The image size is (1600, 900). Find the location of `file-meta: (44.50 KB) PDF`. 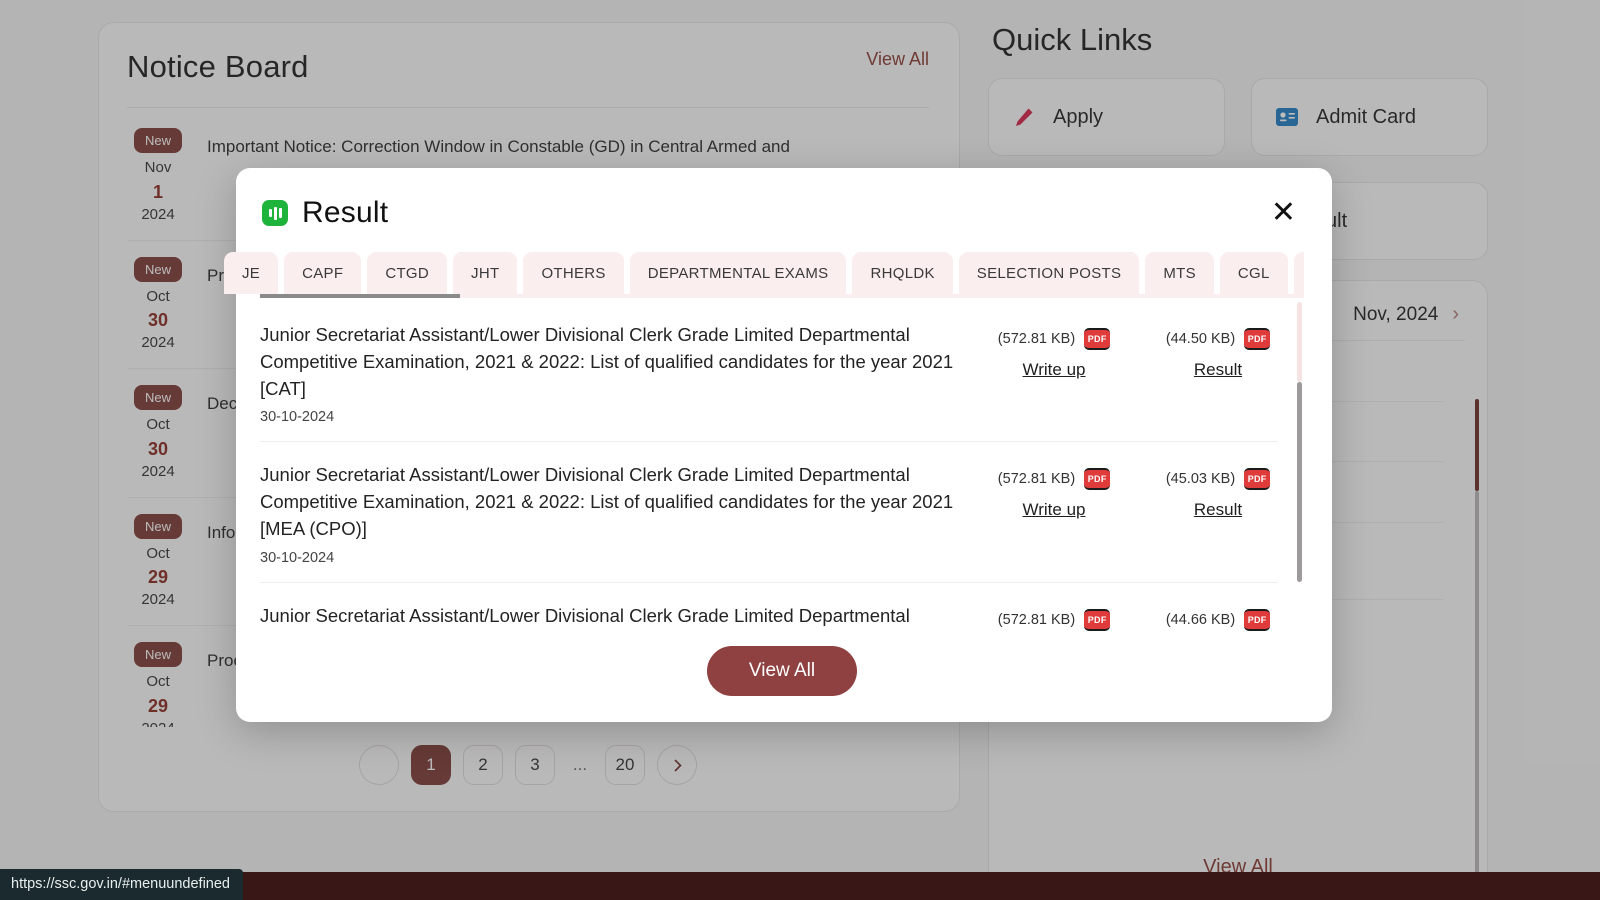

file-meta: (44.50 KB) PDF is located at coordinates (1218, 339).